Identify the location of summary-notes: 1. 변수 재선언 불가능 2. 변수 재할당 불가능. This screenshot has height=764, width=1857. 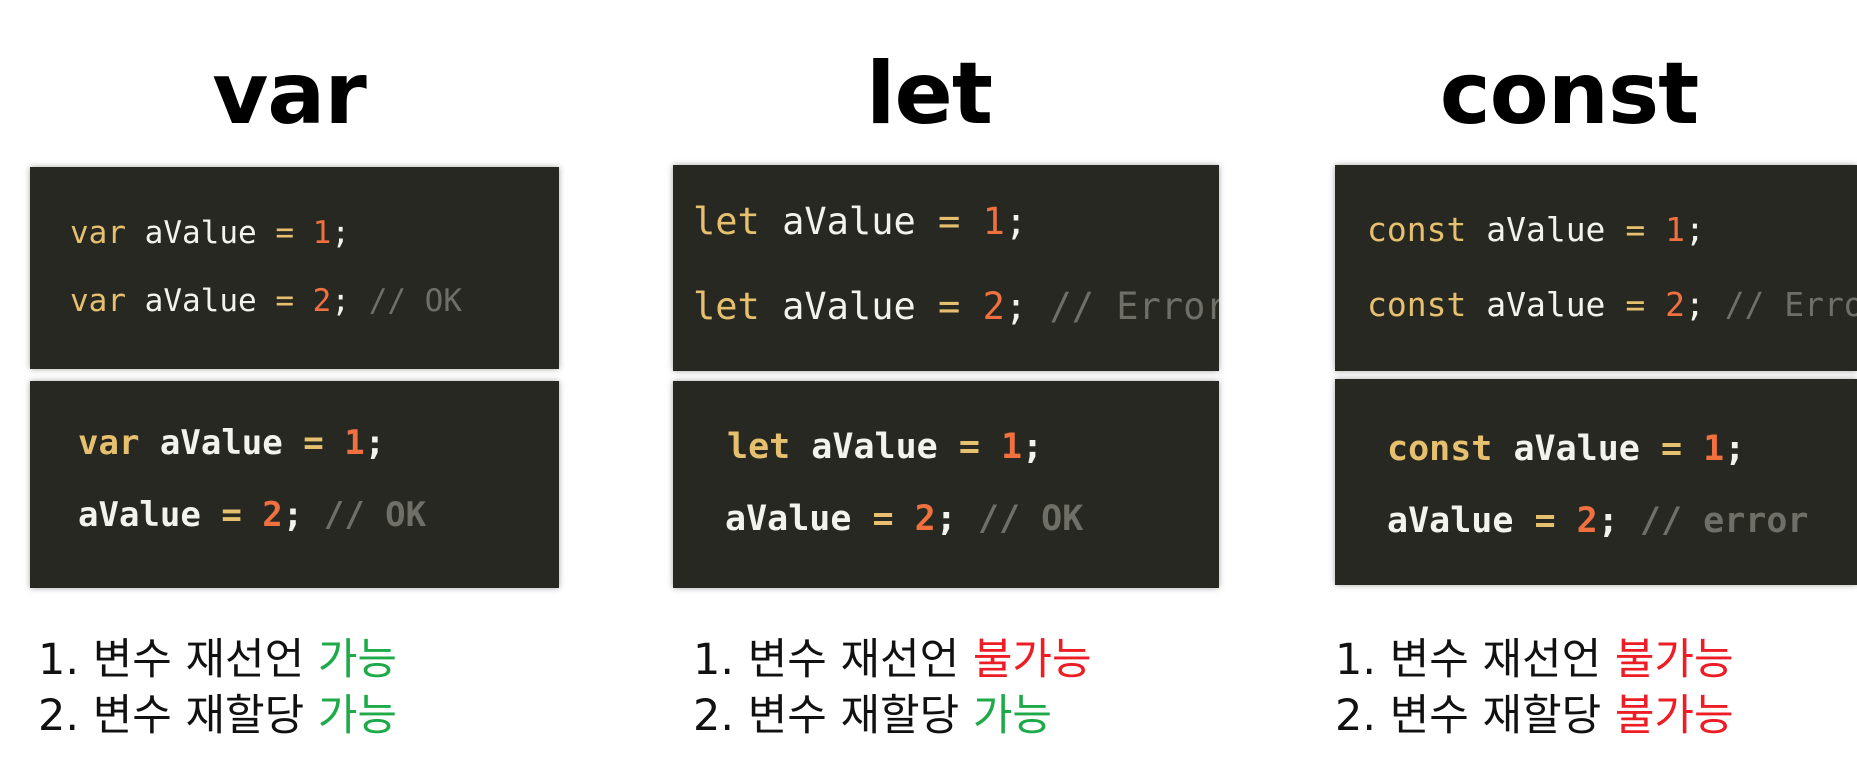
(1534, 688).